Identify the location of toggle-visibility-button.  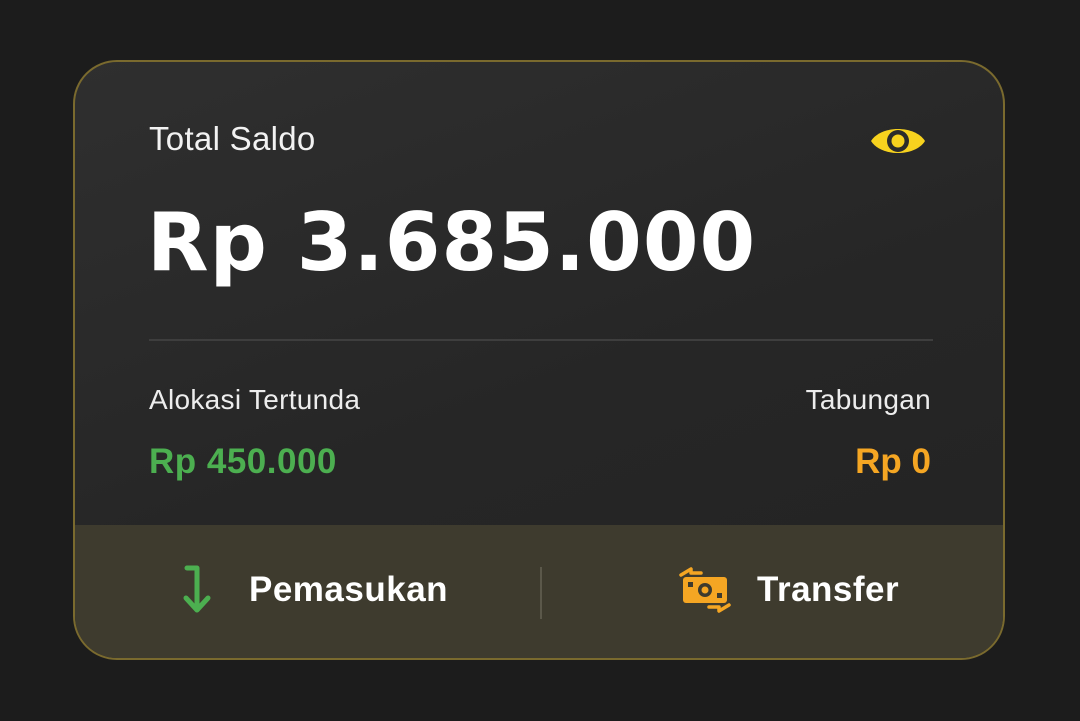
(898, 141).